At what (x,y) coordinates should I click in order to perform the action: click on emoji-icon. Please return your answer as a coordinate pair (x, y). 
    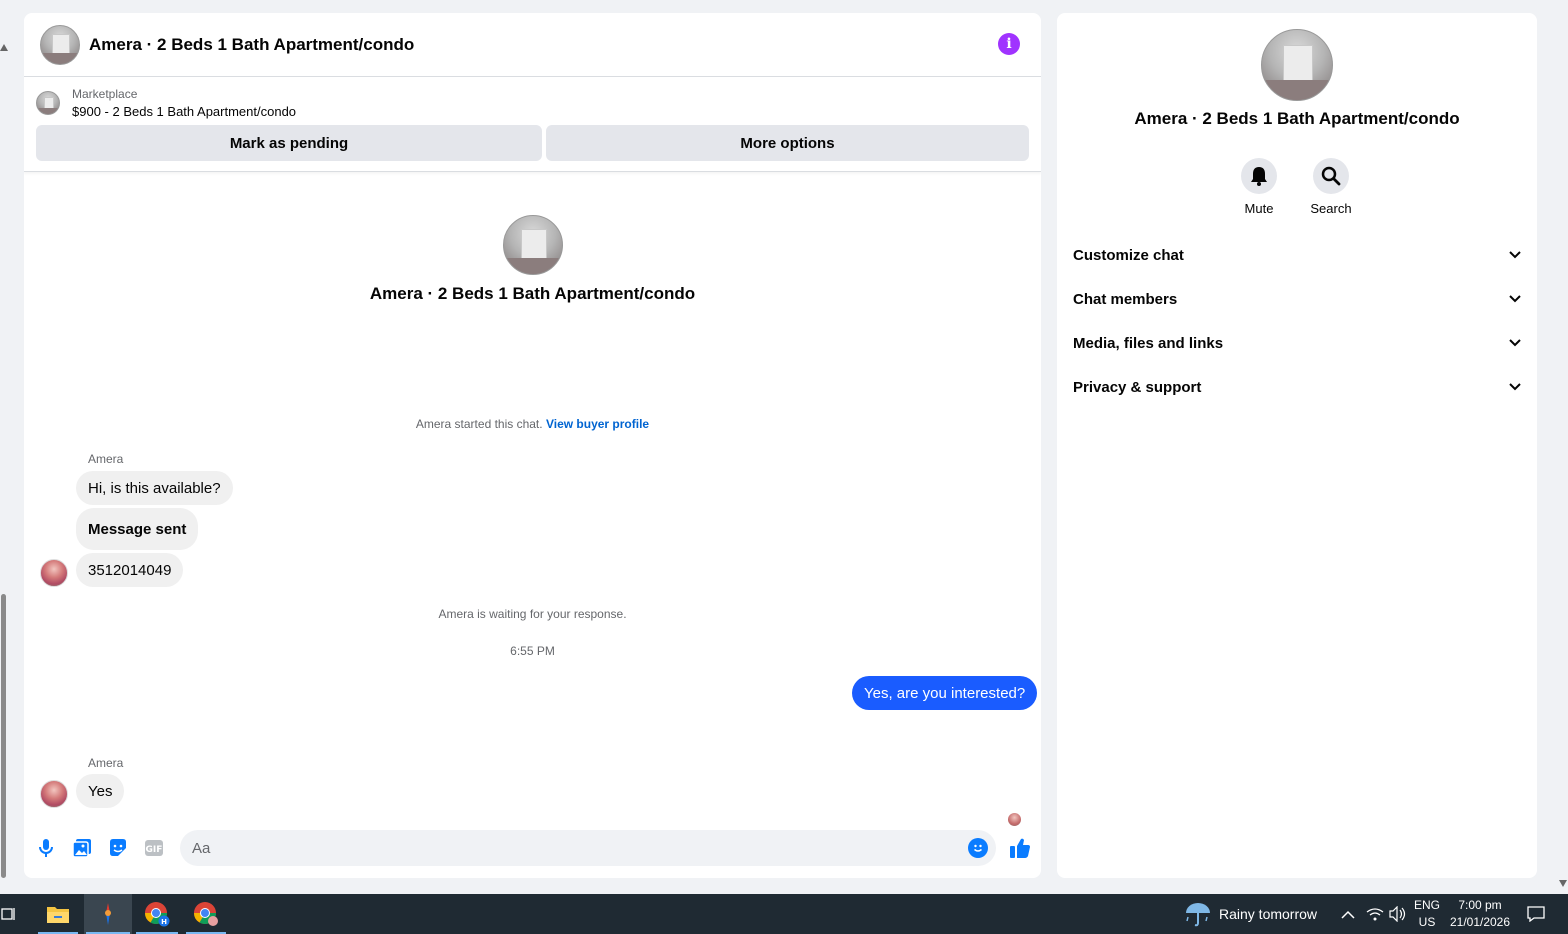
    Looking at the image, I should click on (978, 848).